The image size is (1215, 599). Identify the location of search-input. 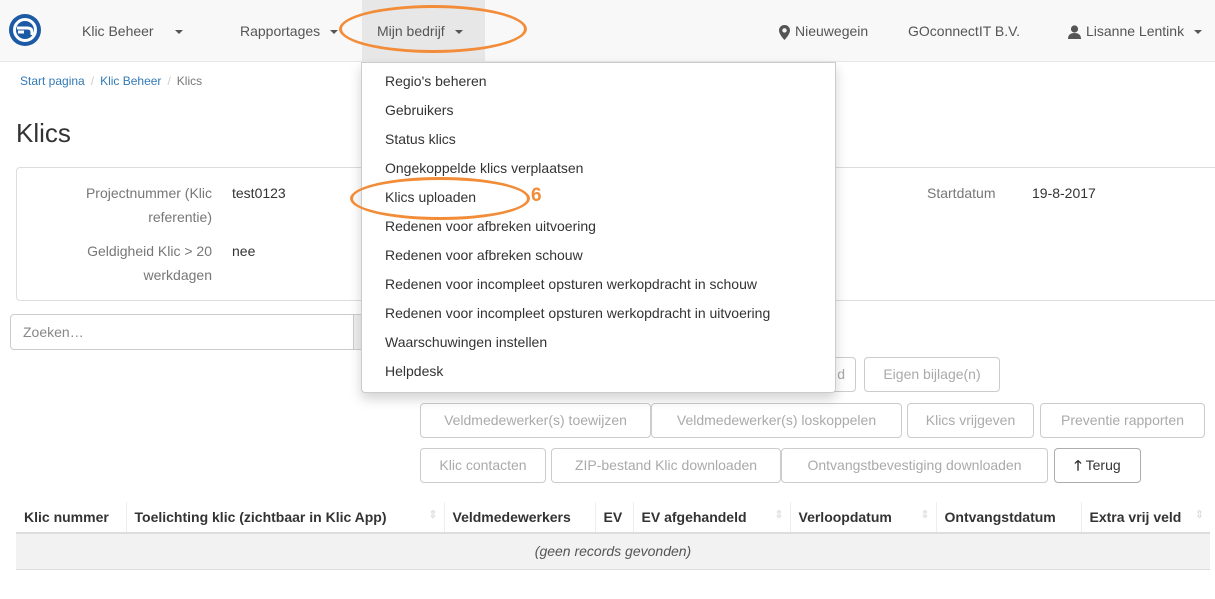
(182, 332).